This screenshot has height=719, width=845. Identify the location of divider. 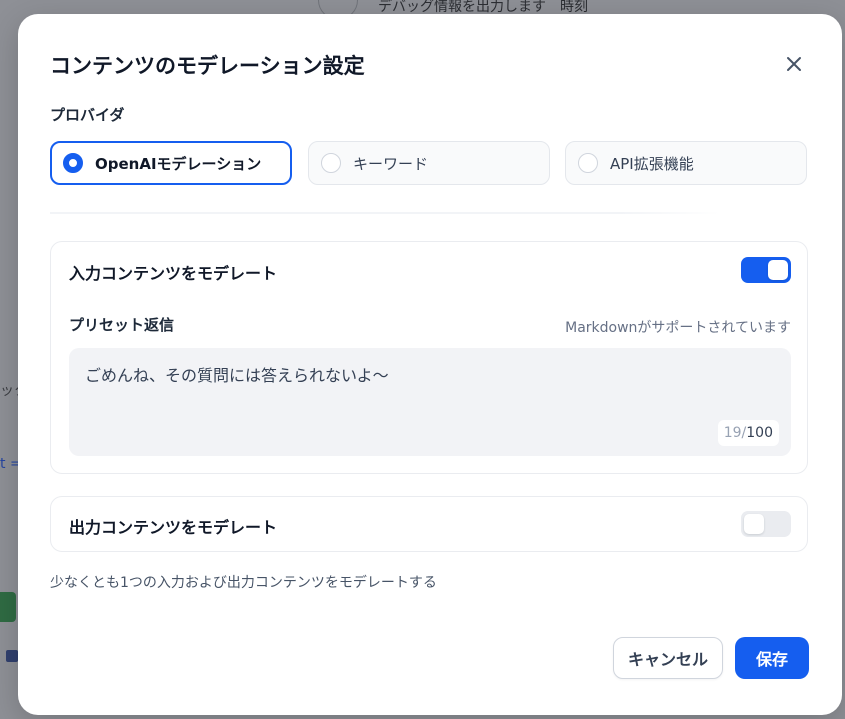
(385, 213).